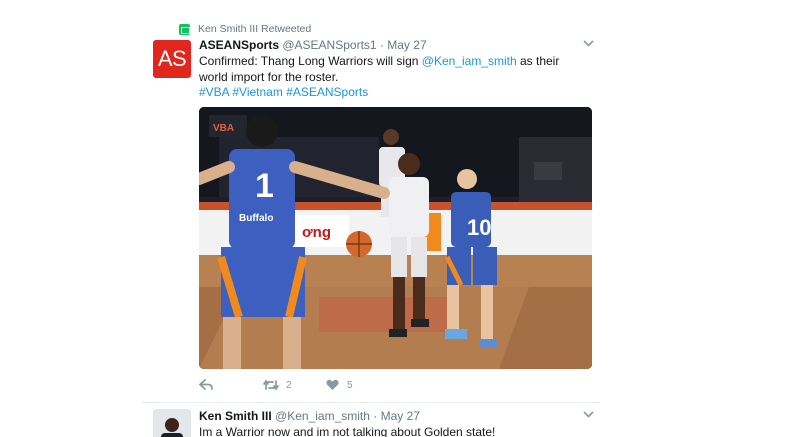  I want to click on banner-text: ơng, so click(316, 232).